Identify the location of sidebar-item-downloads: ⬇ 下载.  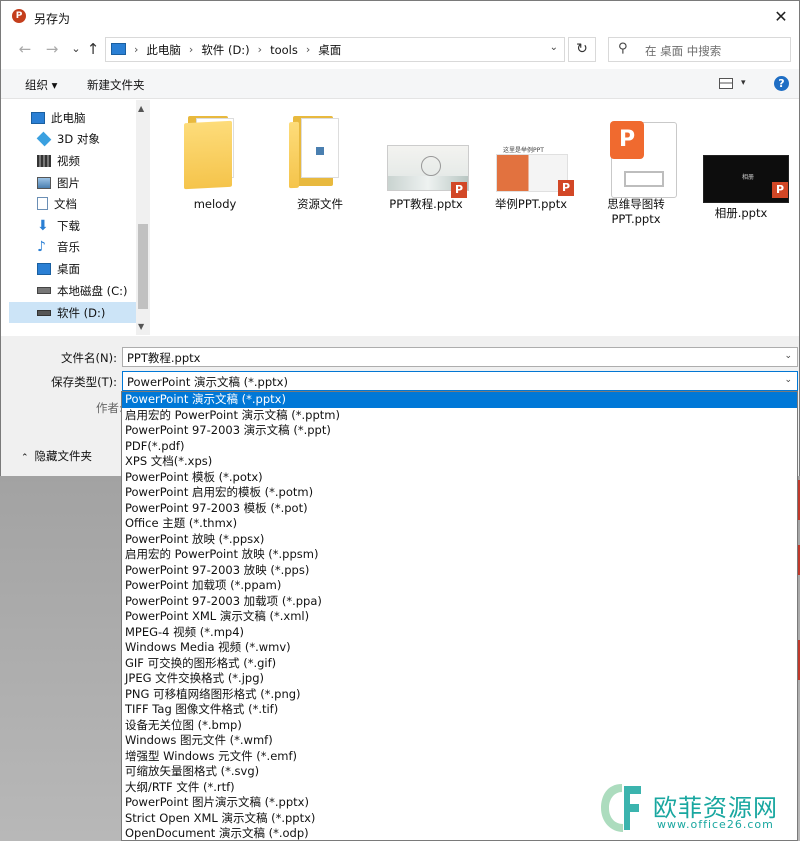
(74, 225).